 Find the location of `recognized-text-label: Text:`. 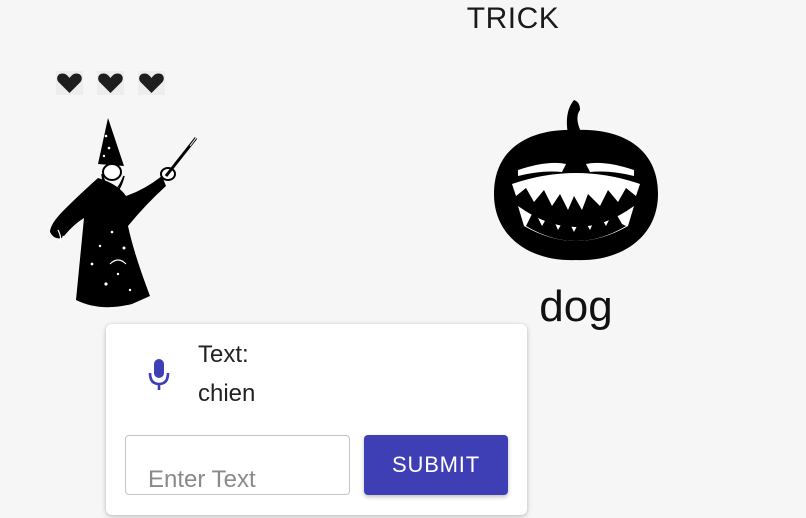

recognized-text-label: Text: is located at coordinates (223, 354).